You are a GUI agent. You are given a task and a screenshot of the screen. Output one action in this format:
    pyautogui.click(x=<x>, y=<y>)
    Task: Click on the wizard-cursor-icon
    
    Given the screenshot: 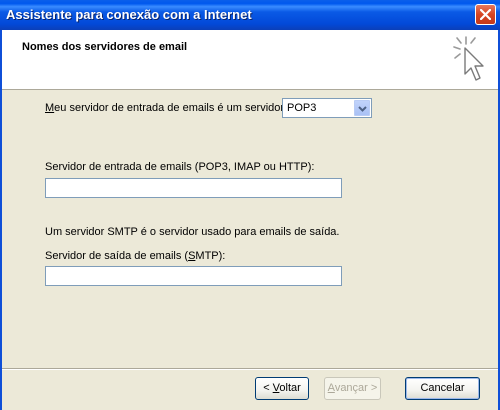 What is the action you would take?
    pyautogui.click(x=468, y=58)
    